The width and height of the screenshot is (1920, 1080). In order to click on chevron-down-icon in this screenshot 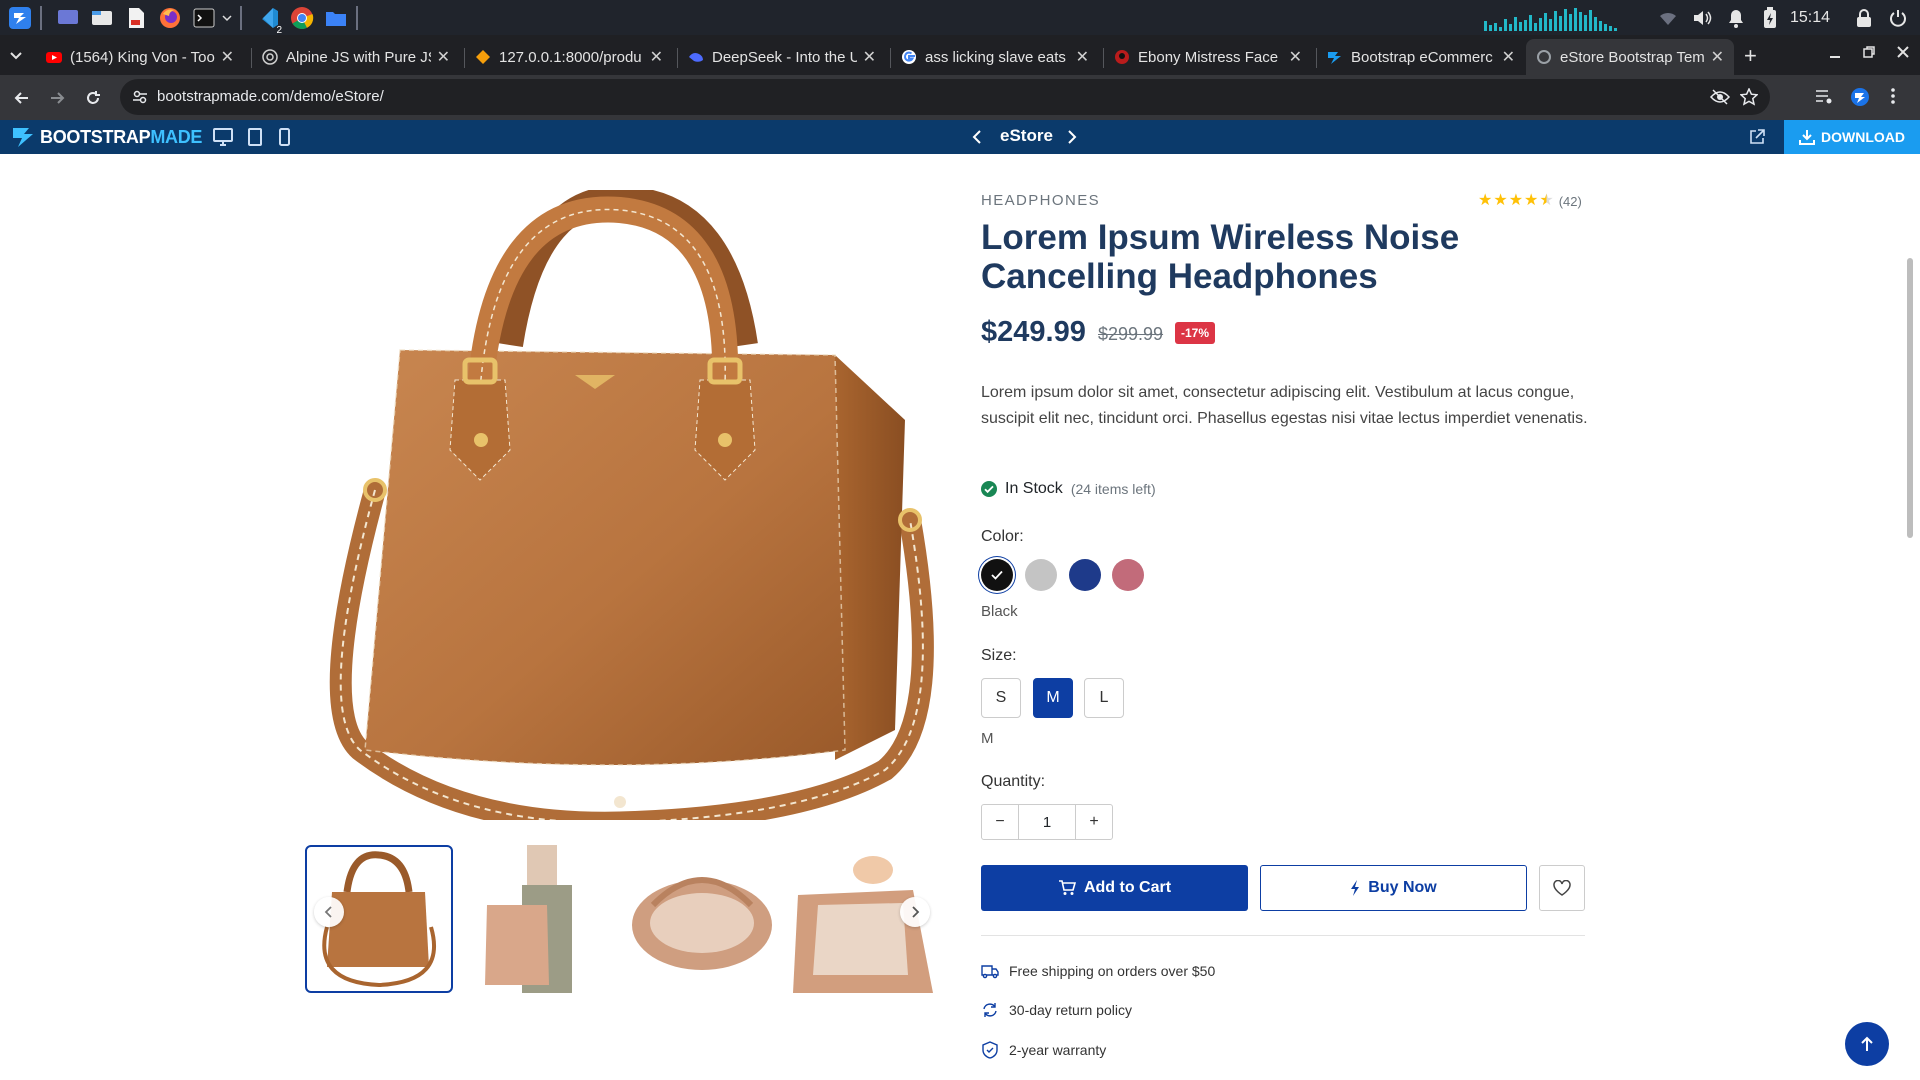, I will do `click(227, 18)`.